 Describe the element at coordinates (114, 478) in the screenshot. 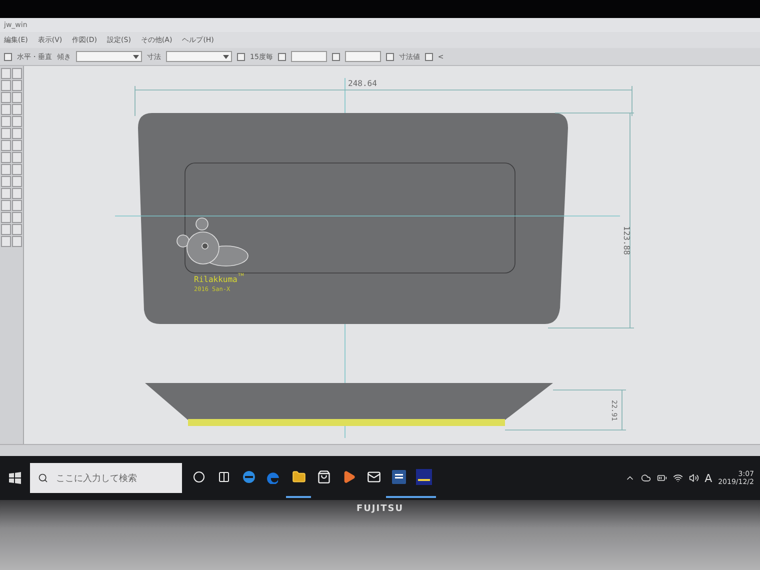

I see `search-field: ここに入力して検索` at that location.